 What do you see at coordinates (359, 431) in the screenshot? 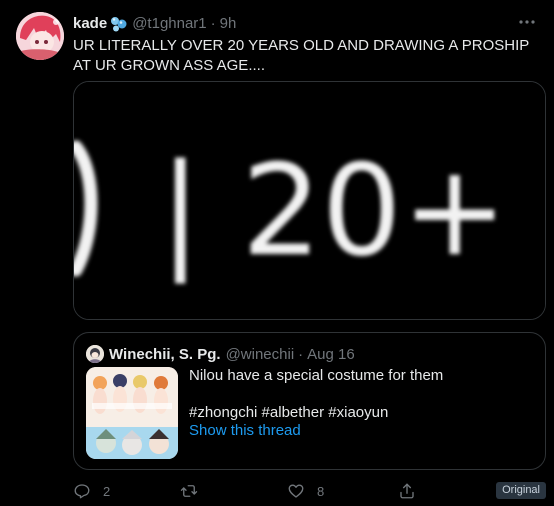
I see `show-thread-link: Show this thread` at bounding box center [359, 431].